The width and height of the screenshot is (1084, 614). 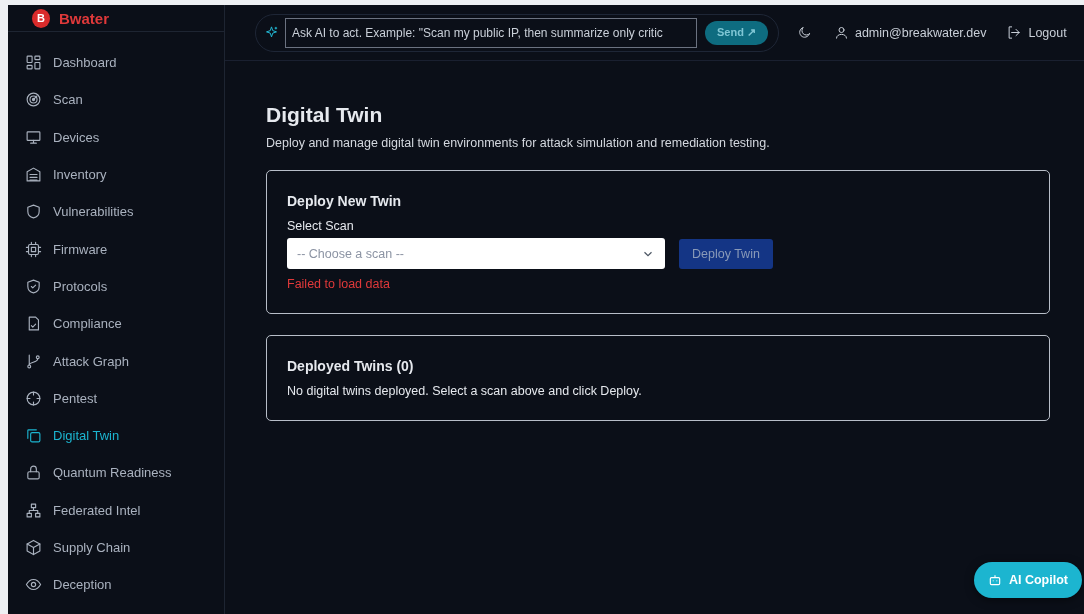 What do you see at coordinates (116, 547) in the screenshot?
I see `sidebar-item: Supply Chain` at bounding box center [116, 547].